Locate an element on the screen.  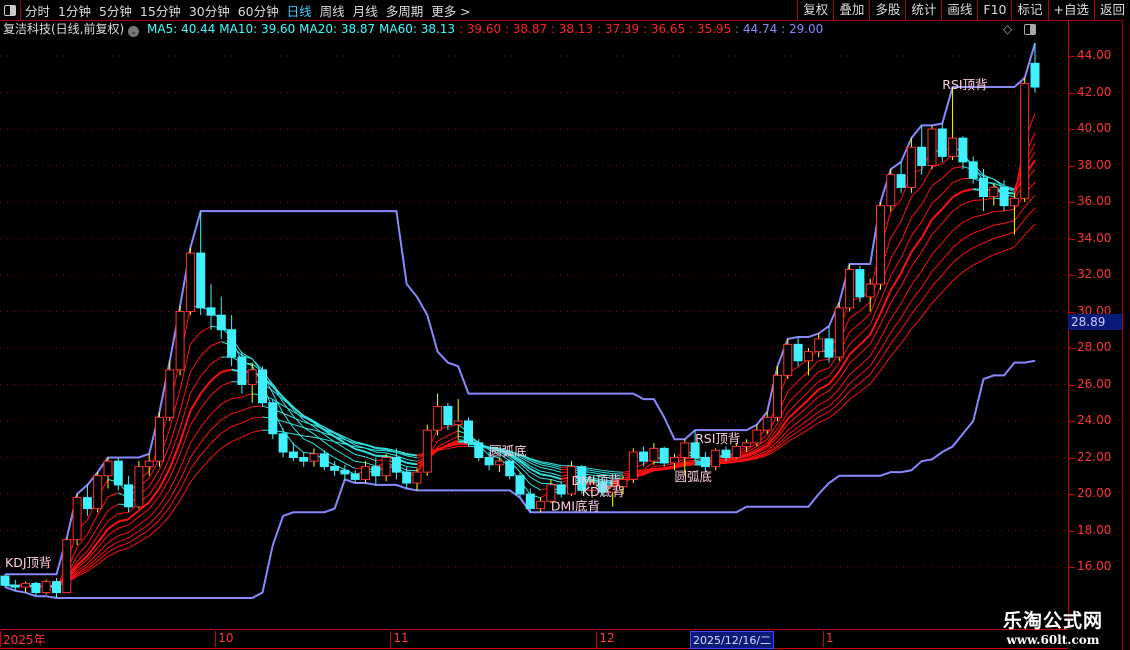
ma60-value: MA60: 38.13 is located at coordinates (417, 29).